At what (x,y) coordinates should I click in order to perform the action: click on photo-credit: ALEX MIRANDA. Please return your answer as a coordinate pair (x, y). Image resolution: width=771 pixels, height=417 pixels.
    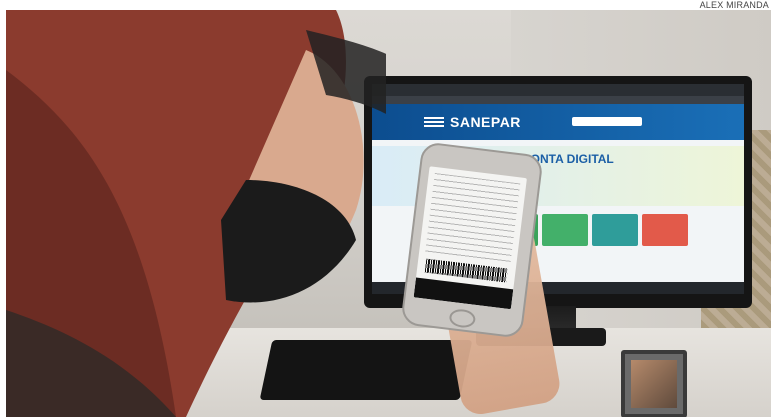
    Looking at the image, I should click on (734, 5).